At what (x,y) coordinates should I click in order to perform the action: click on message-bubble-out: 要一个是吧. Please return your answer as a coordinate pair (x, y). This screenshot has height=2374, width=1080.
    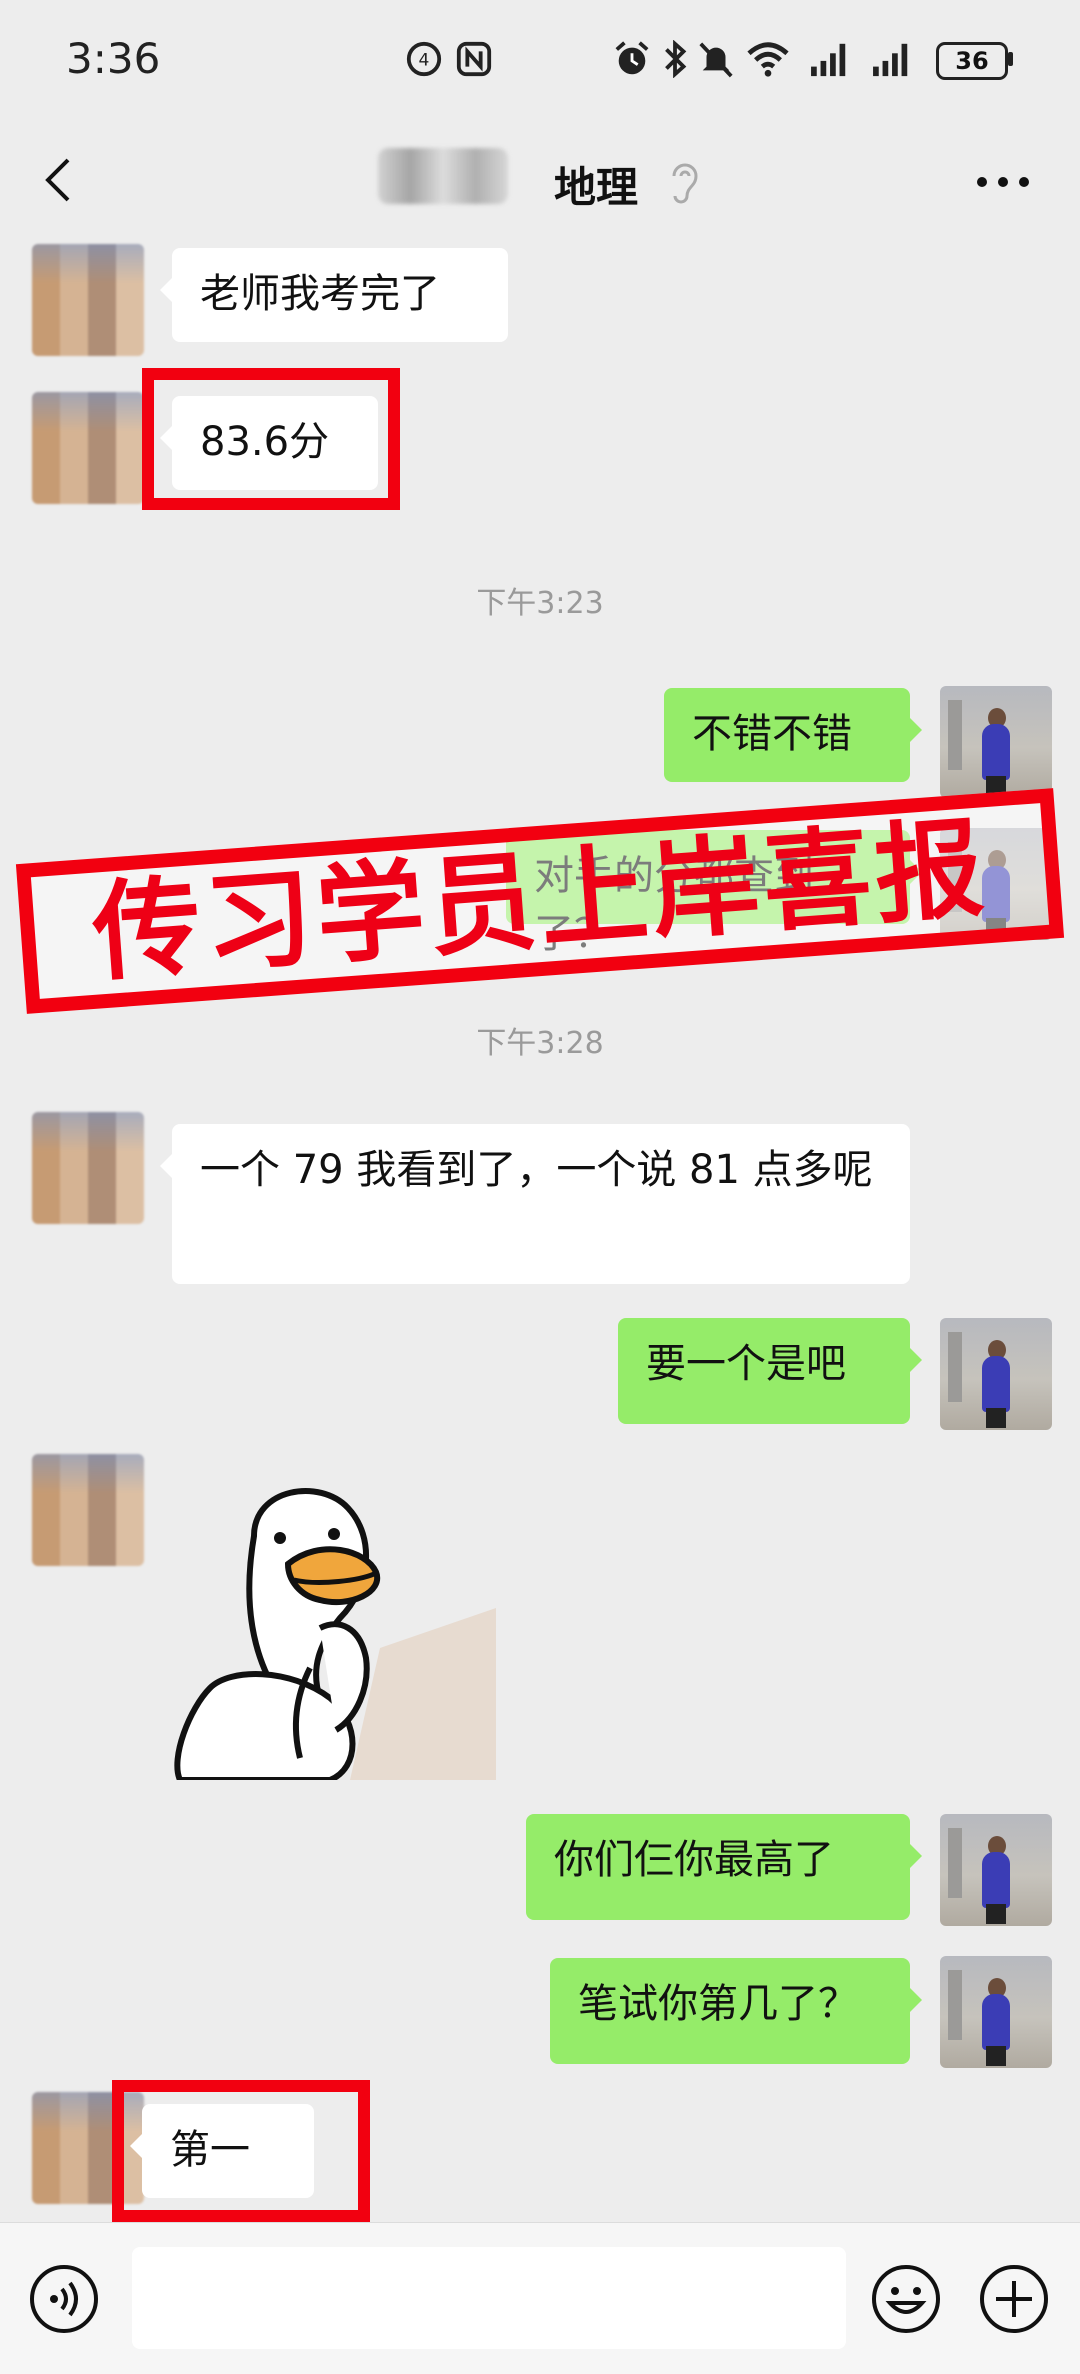
    Looking at the image, I should click on (770, 1371).